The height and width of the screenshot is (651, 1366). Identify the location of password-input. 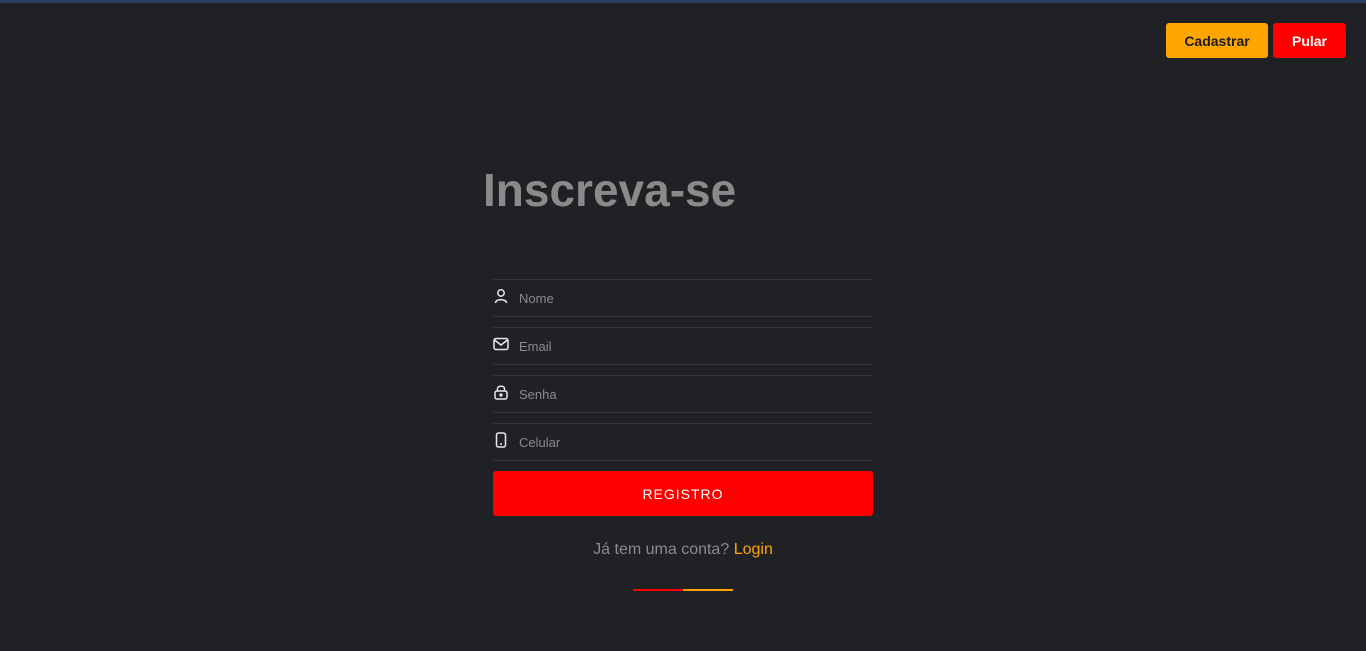
(691, 394).